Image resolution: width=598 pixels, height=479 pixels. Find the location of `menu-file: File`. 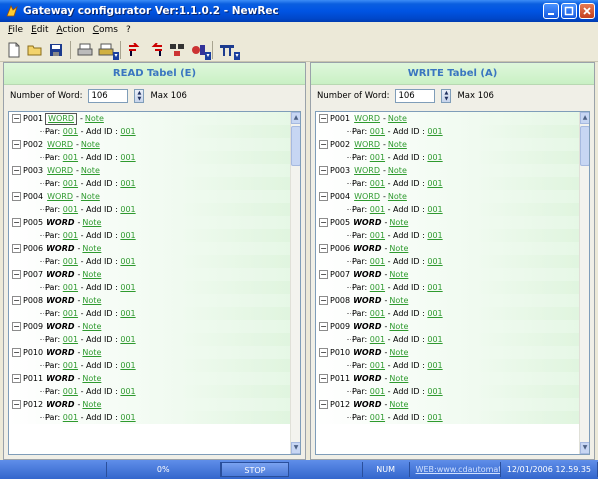

menu-file: File is located at coordinates (15, 30).